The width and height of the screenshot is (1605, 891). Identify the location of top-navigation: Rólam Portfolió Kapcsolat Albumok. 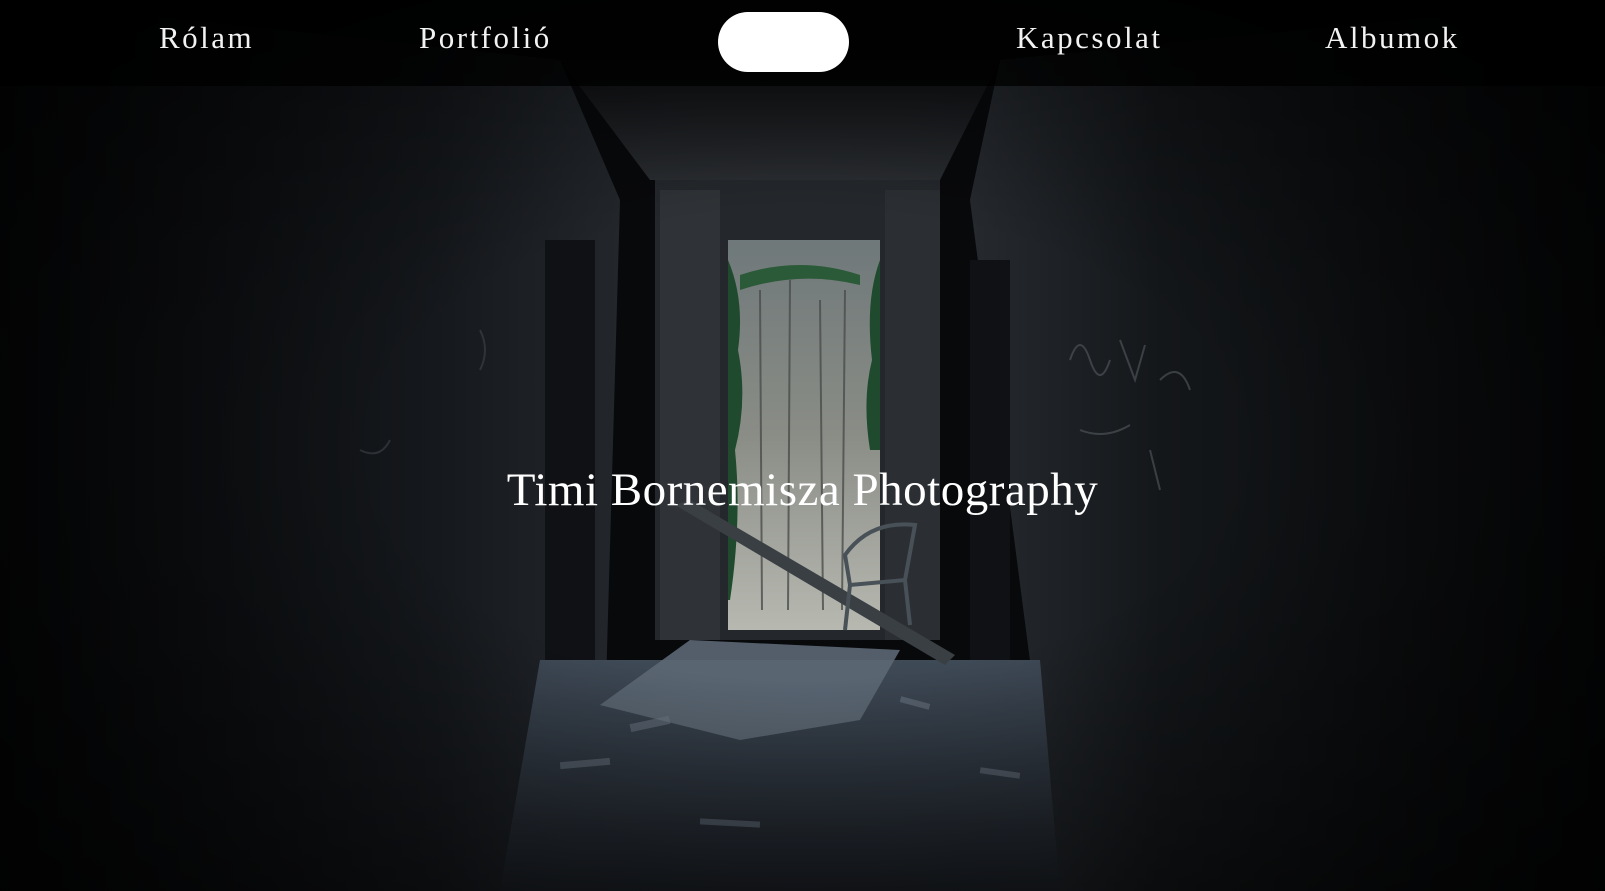
(802, 43).